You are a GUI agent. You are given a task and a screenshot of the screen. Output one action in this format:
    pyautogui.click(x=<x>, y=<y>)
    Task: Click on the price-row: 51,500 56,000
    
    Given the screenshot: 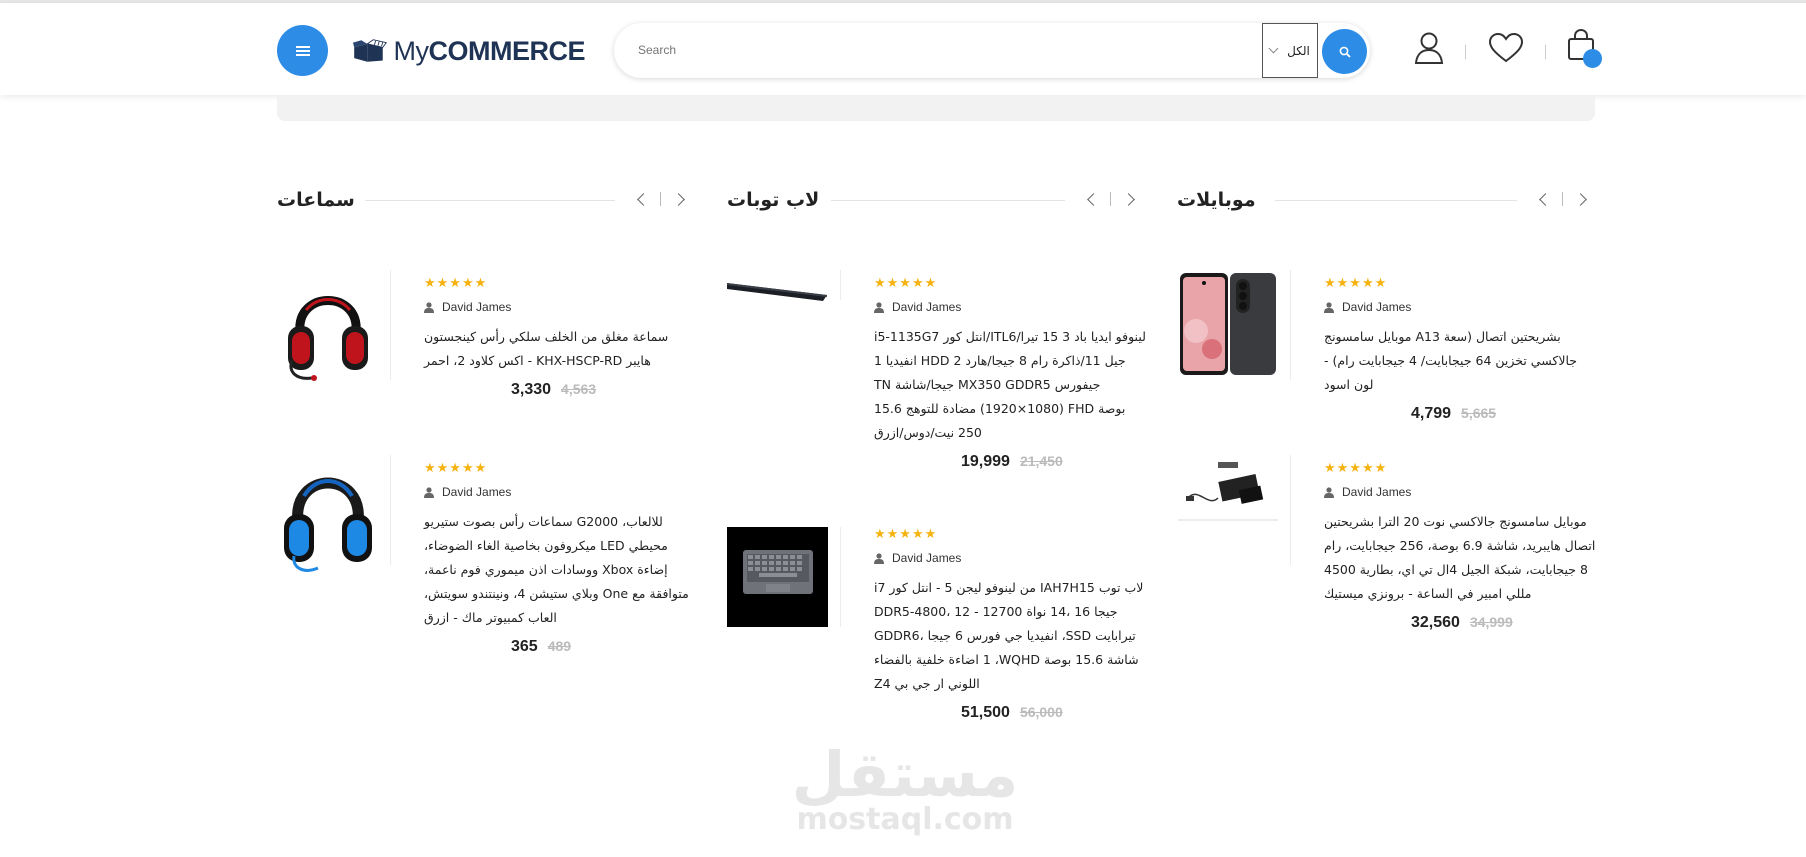 What is the action you would take?
    pyautogui.click(x=1010, y=713)
    